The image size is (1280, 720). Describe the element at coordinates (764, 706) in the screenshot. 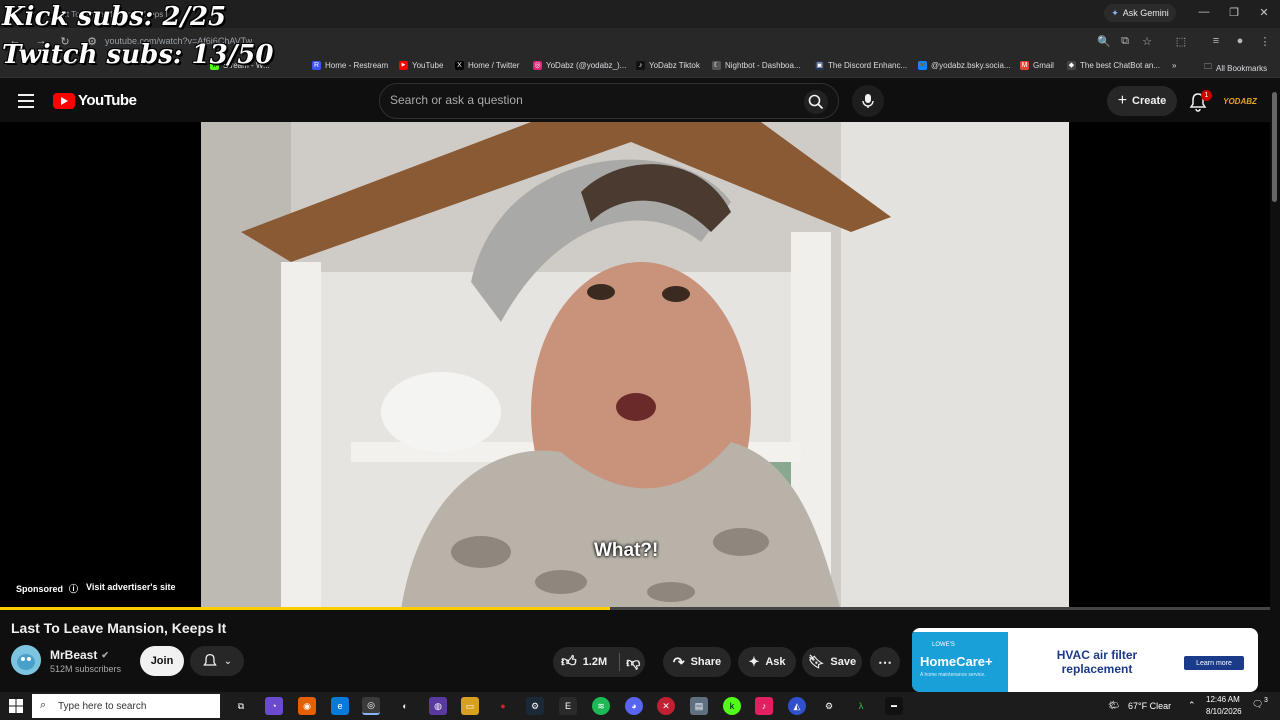

I see `tiktok-live-icon: ♪` at that location.